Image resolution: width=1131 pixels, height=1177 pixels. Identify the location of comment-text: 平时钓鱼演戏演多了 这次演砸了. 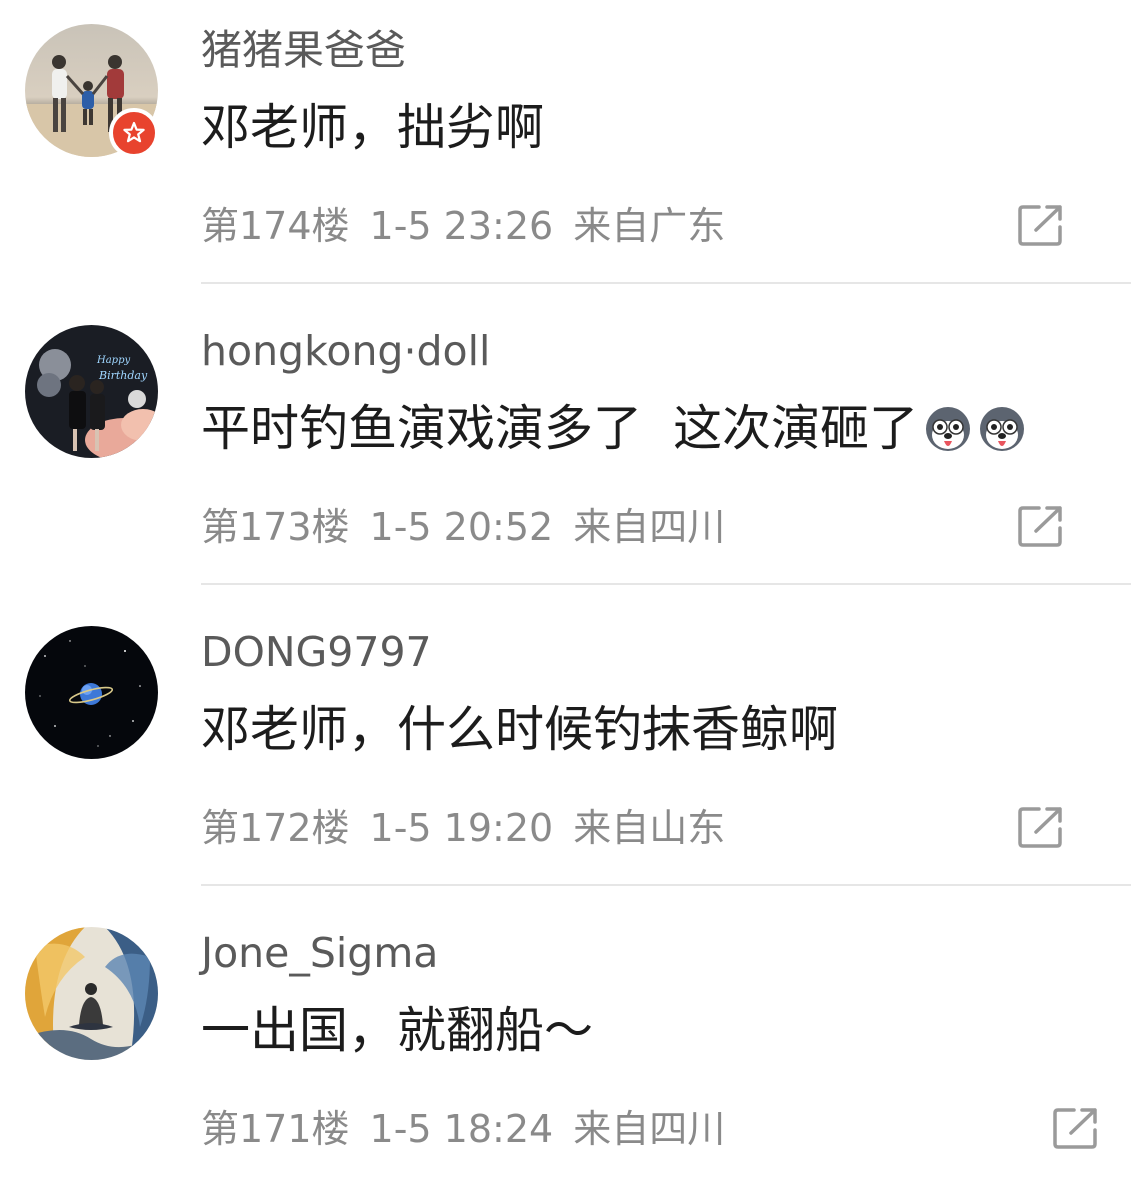
(613, 429).